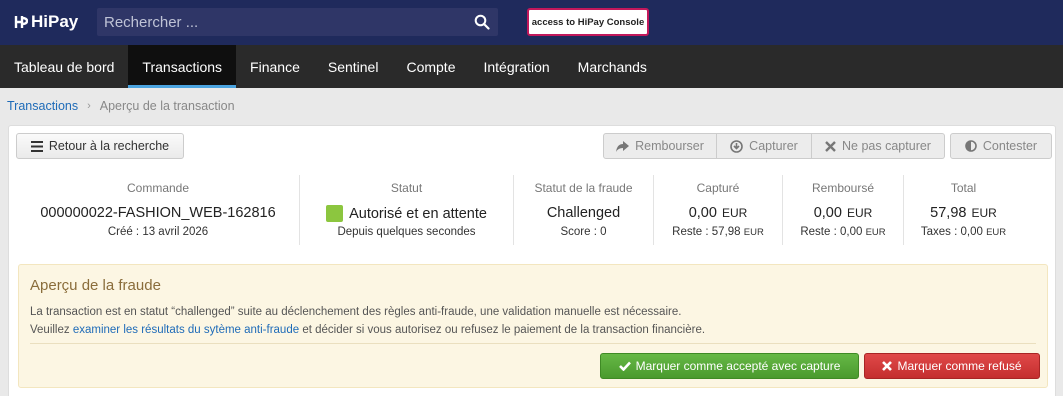 Image resolution: width=1063 pixels, height=396 pixels. I want to click on contrast-icon, so click(971, 146).